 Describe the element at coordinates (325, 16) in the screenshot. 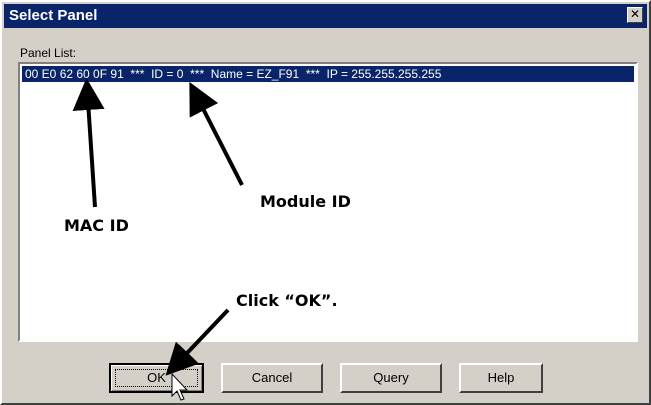

I see `title-bar: Select Panel ✕` at that location.